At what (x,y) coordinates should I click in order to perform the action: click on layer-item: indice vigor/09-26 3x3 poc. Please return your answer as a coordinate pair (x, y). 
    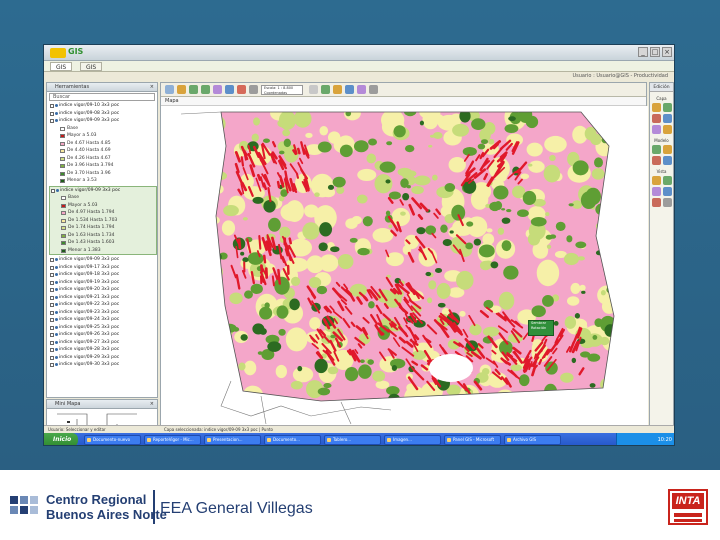
    Looking at the image, I should click on (103, 335).